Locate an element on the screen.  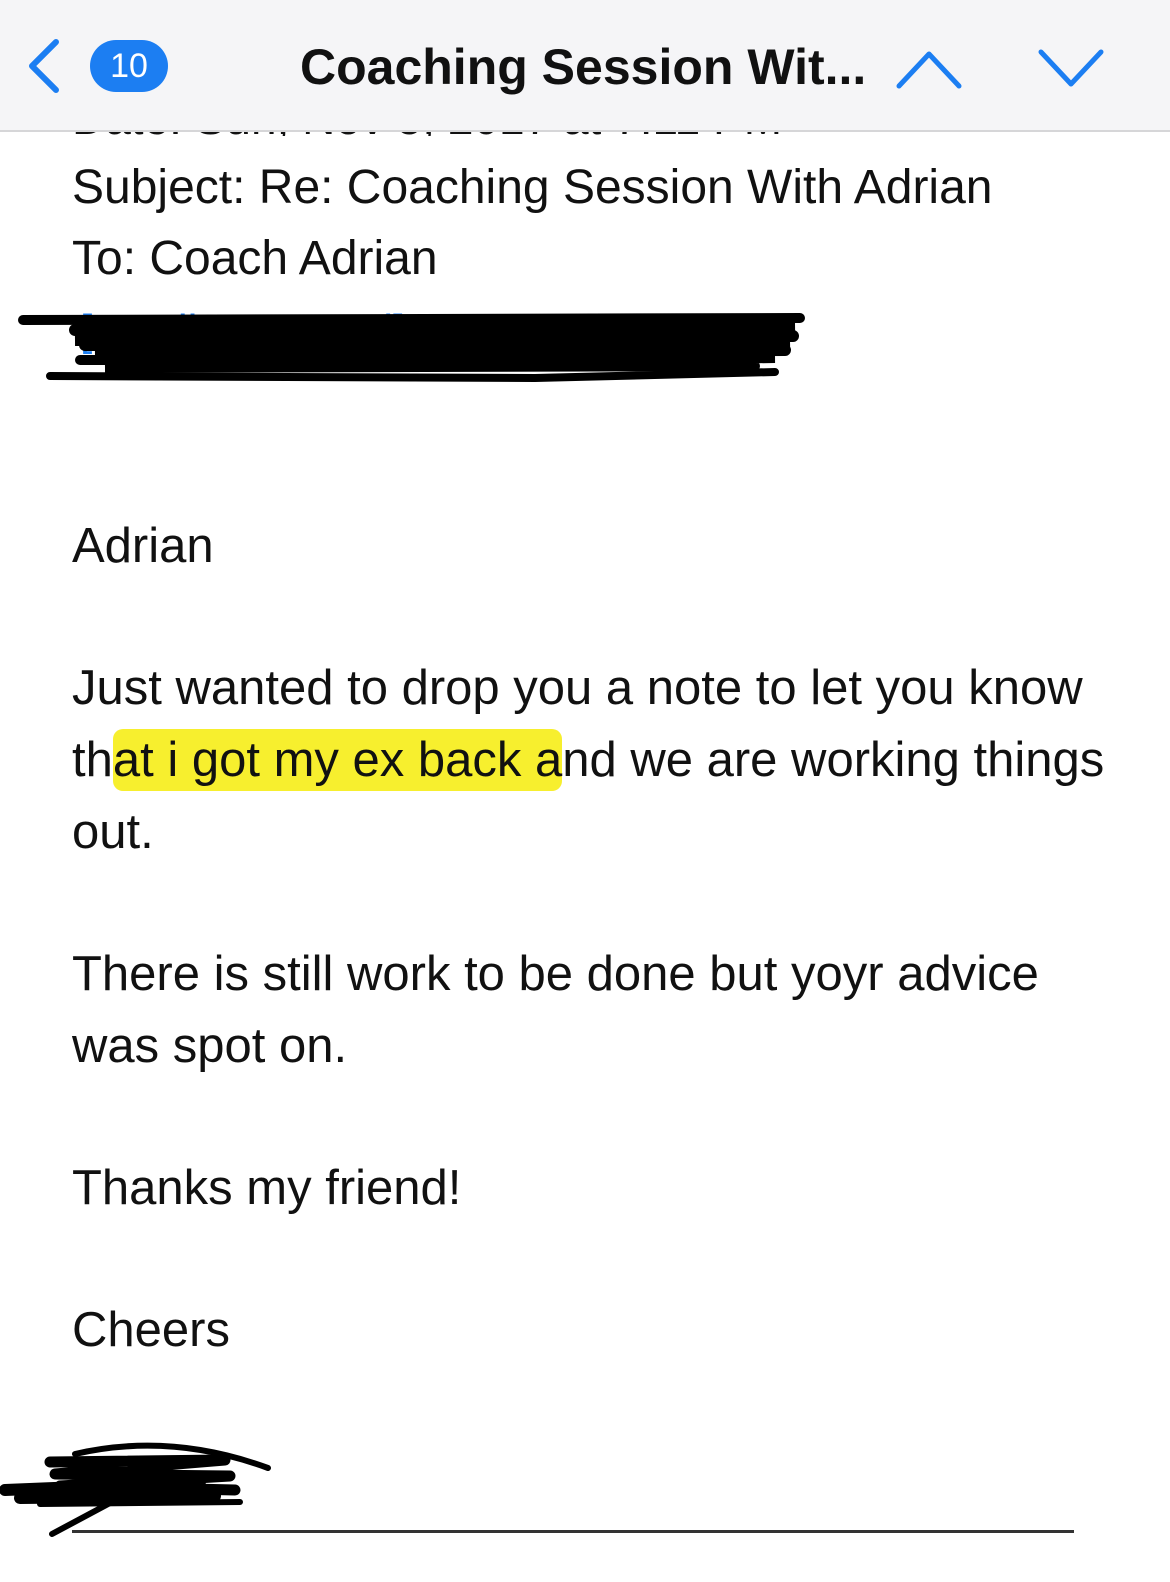
greeting: Adrian is located at coordinates (143, 546).